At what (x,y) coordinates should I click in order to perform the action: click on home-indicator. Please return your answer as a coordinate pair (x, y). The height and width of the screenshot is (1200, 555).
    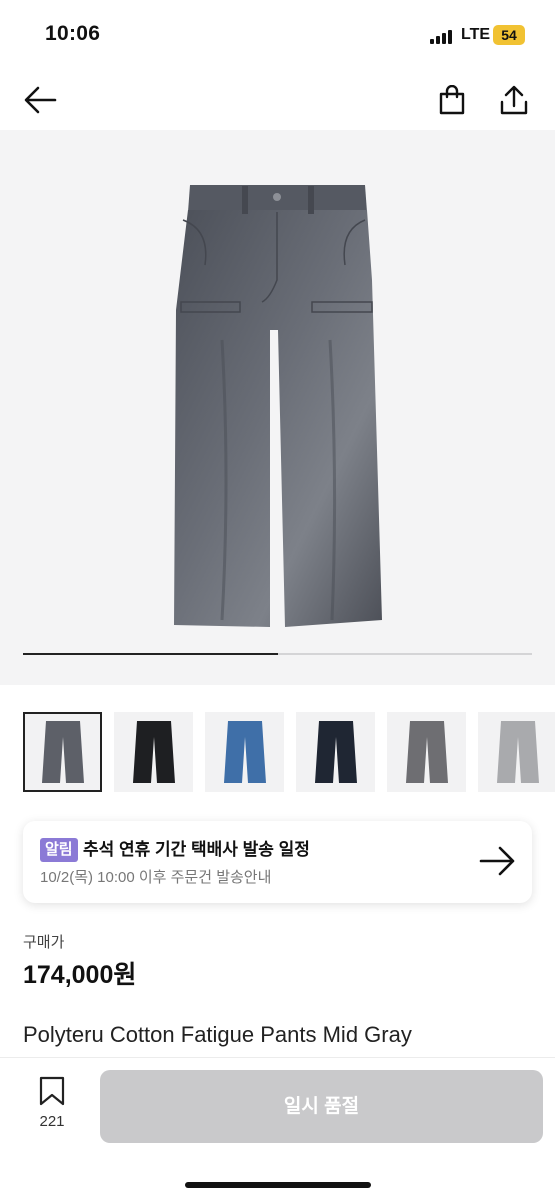
    Looking at the image, I should click on (278, 1185).